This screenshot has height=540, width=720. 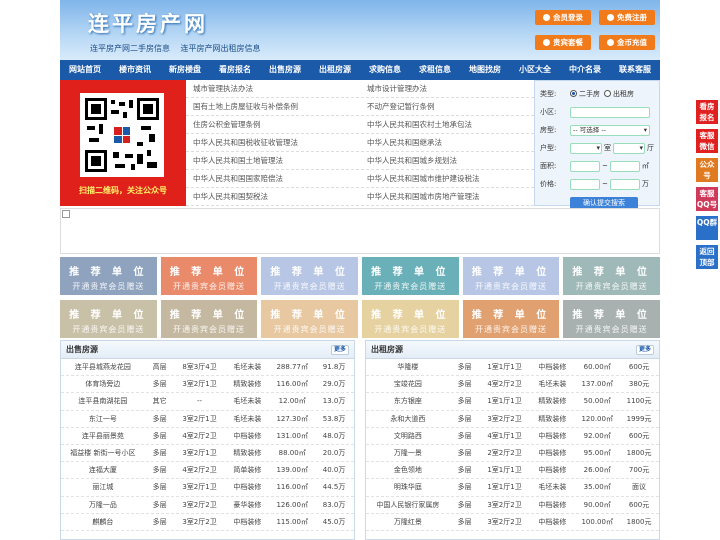 What do you see at coordinates (644, 350) in the screenshot?
I see `rent-more-link: 更多` at bounding box center [644, 350].